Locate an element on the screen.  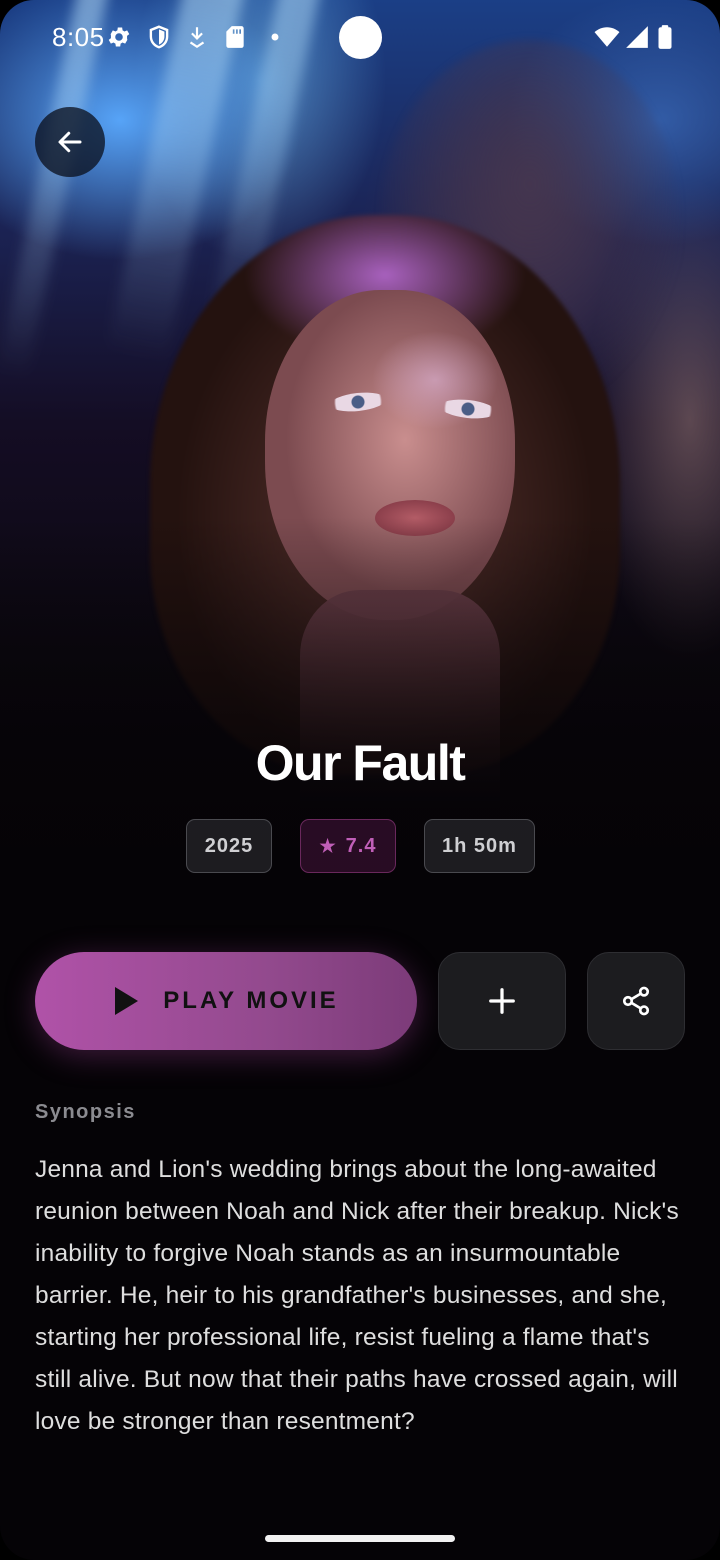
plus-icon is located at coordinates (502, 1001).